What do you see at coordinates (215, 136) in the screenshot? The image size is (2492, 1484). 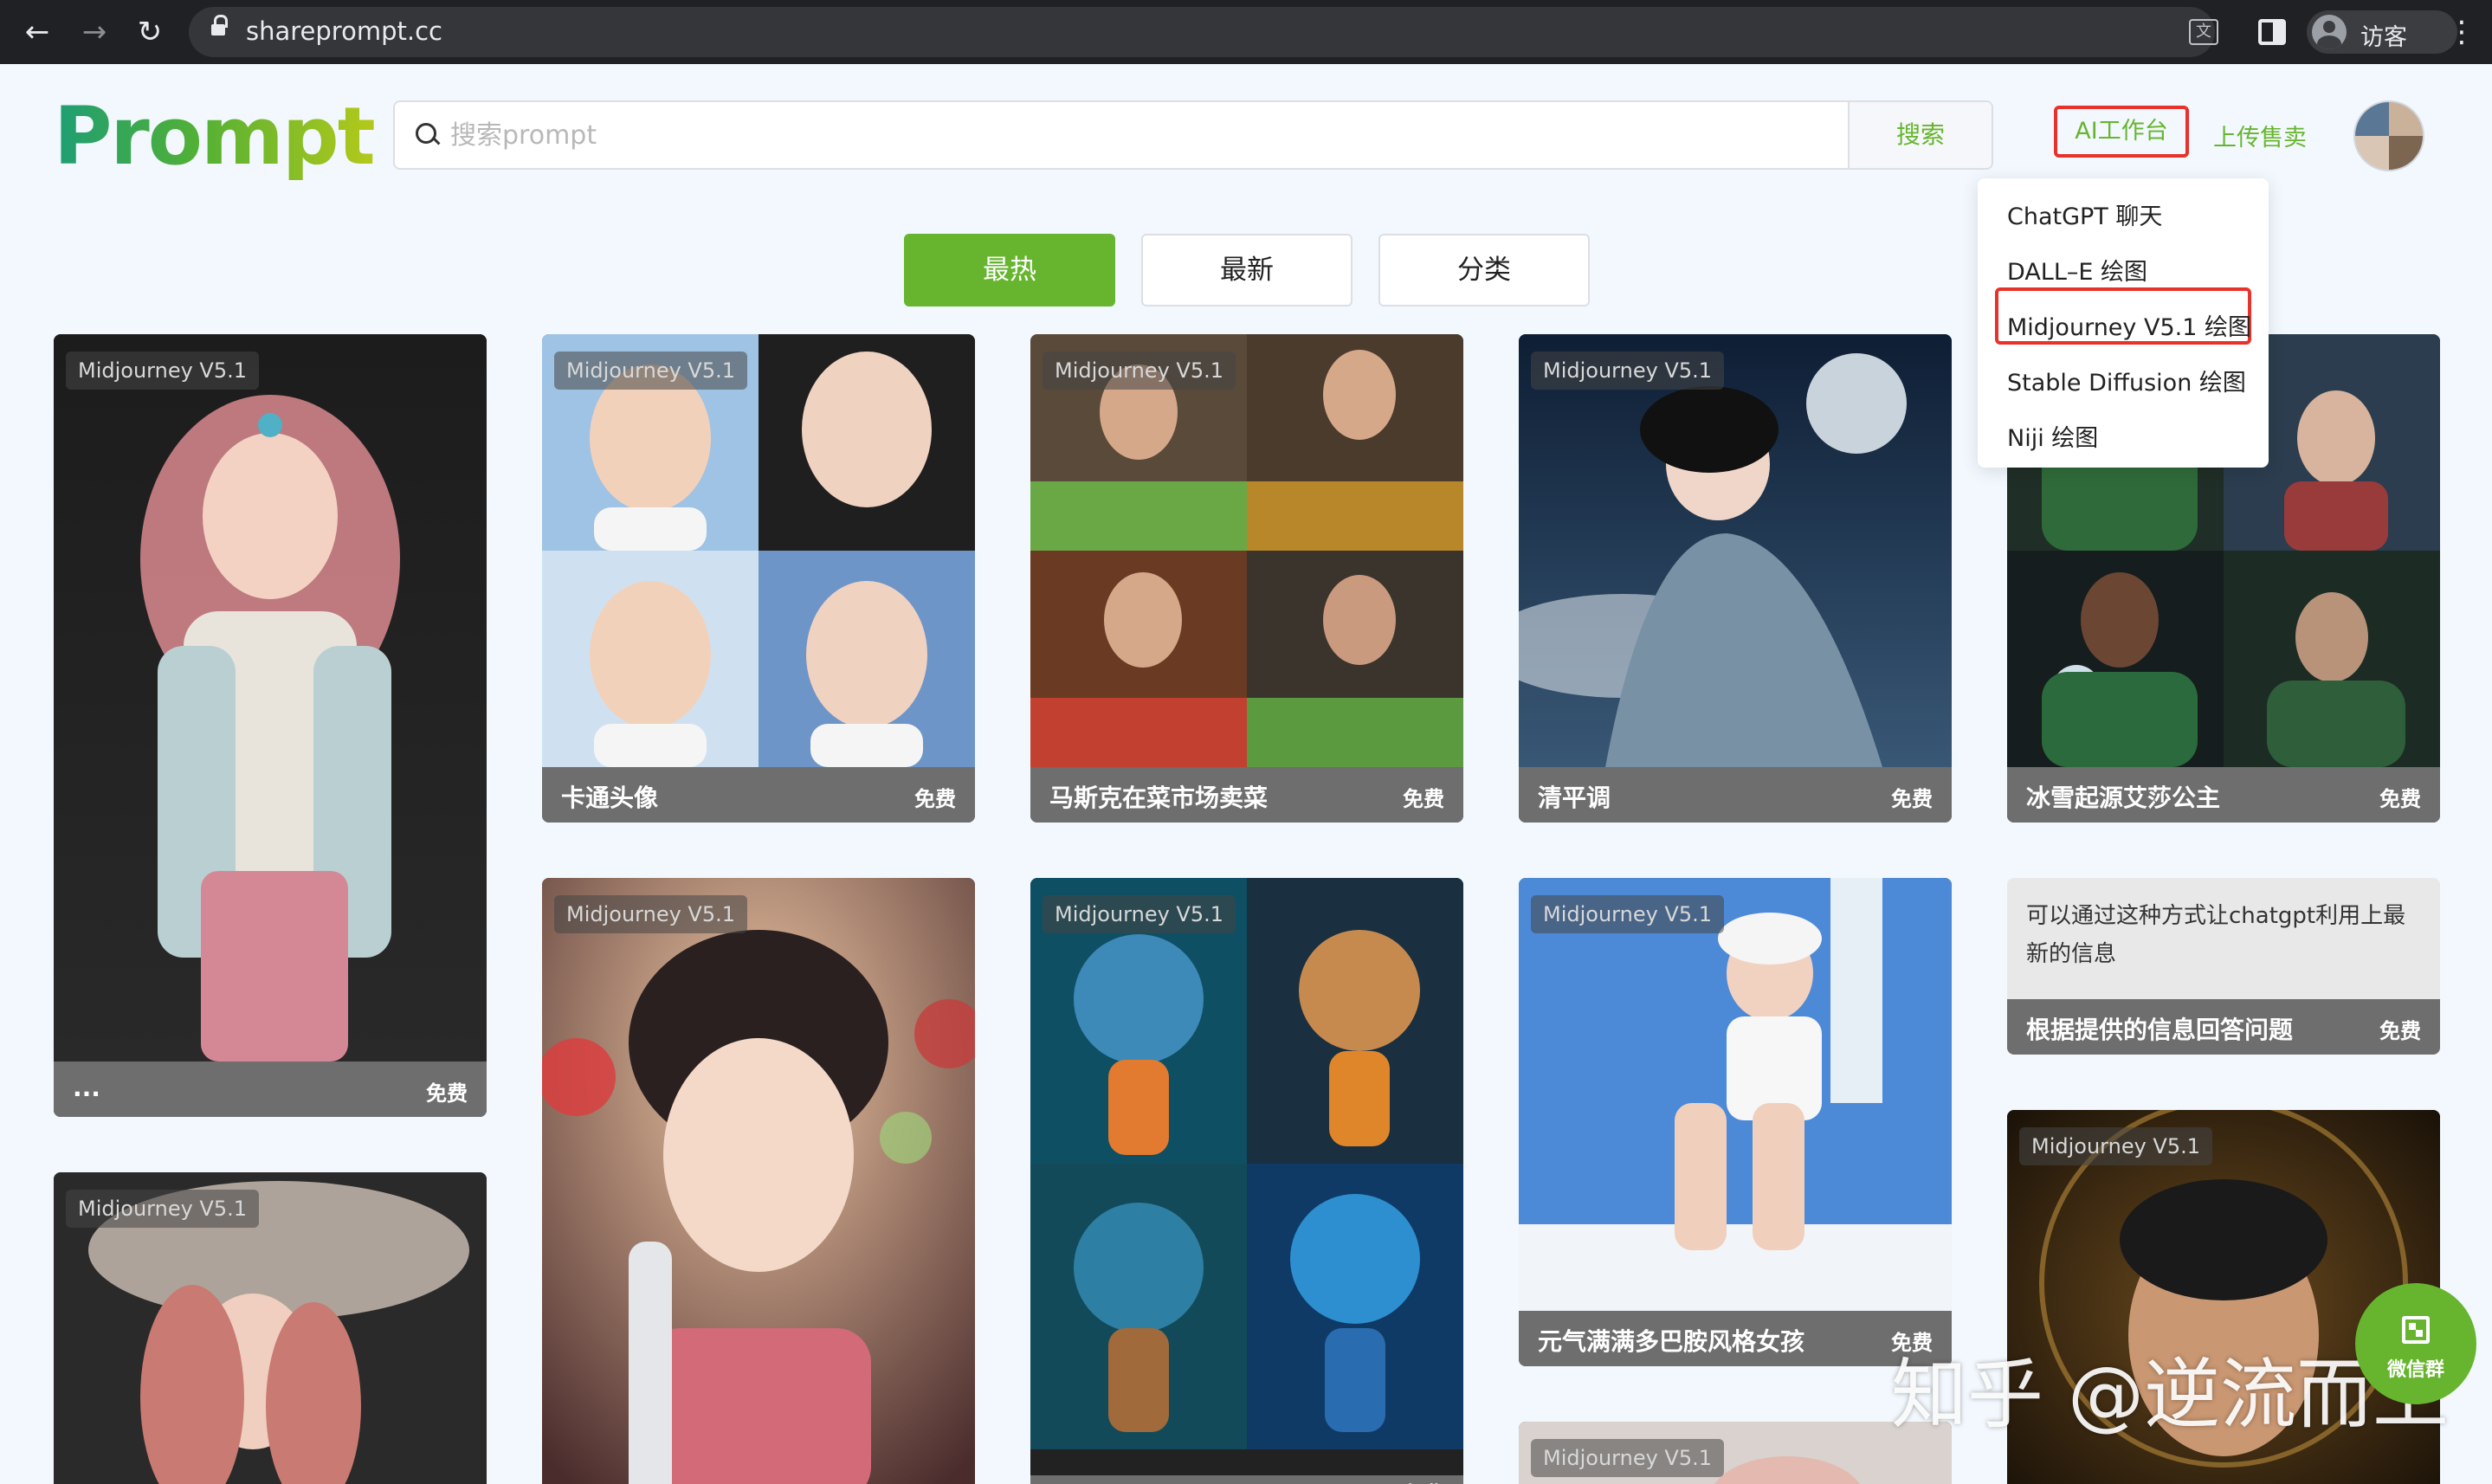 I see `site-logo: Prompt` at bounding box center [215, 136].